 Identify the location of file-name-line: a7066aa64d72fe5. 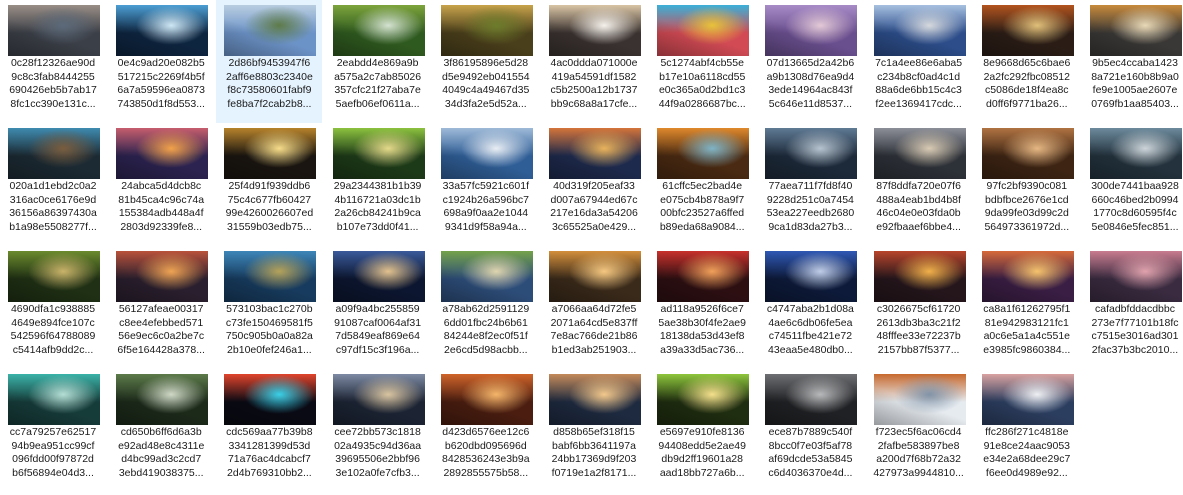
(594, 309).